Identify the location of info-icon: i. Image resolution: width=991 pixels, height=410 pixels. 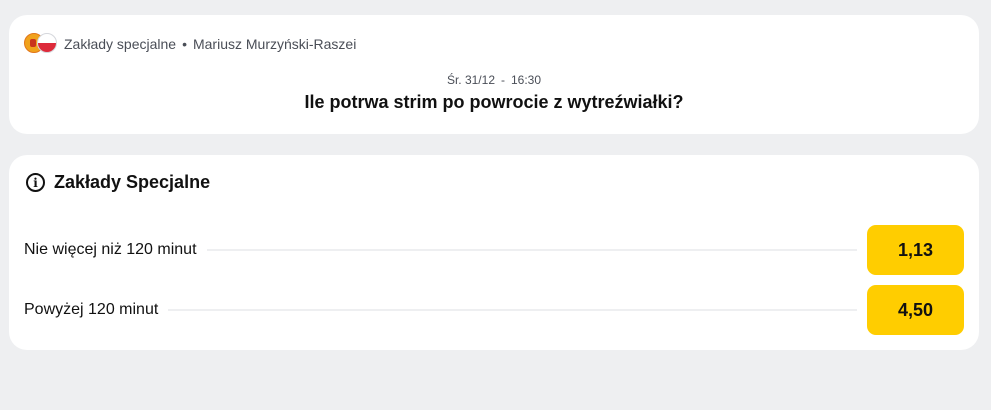
(35, 182).